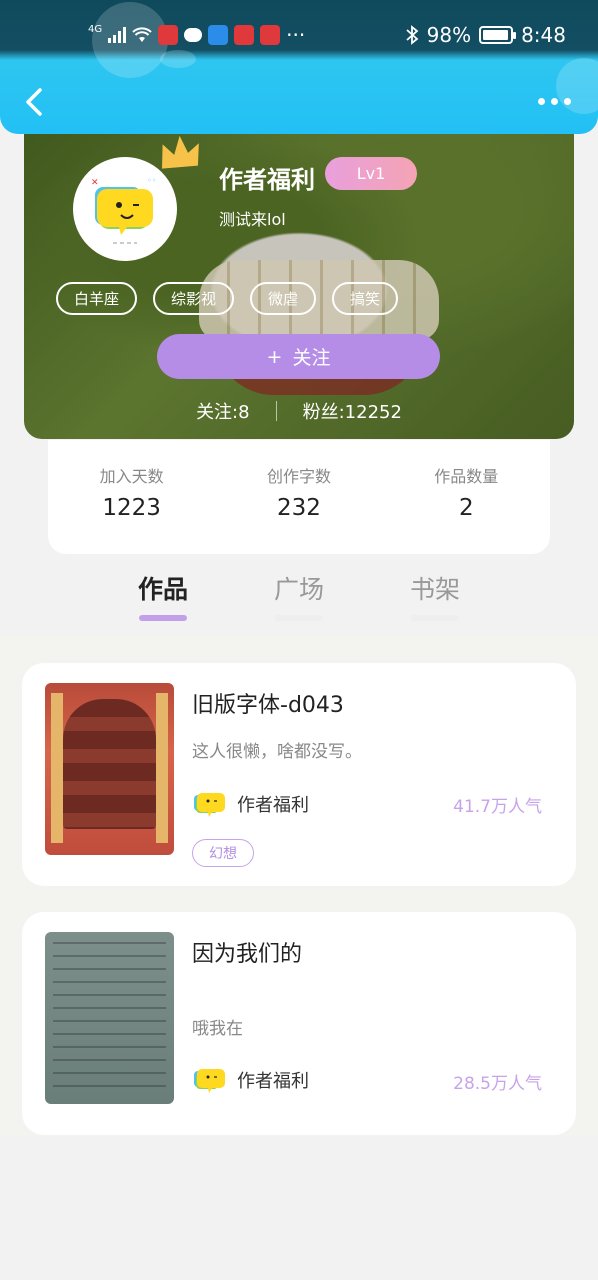 This screenshot has width=598, height=1280. Describe the element at coordinates (276, 411) in the screenshot. I see `divider` at that location.